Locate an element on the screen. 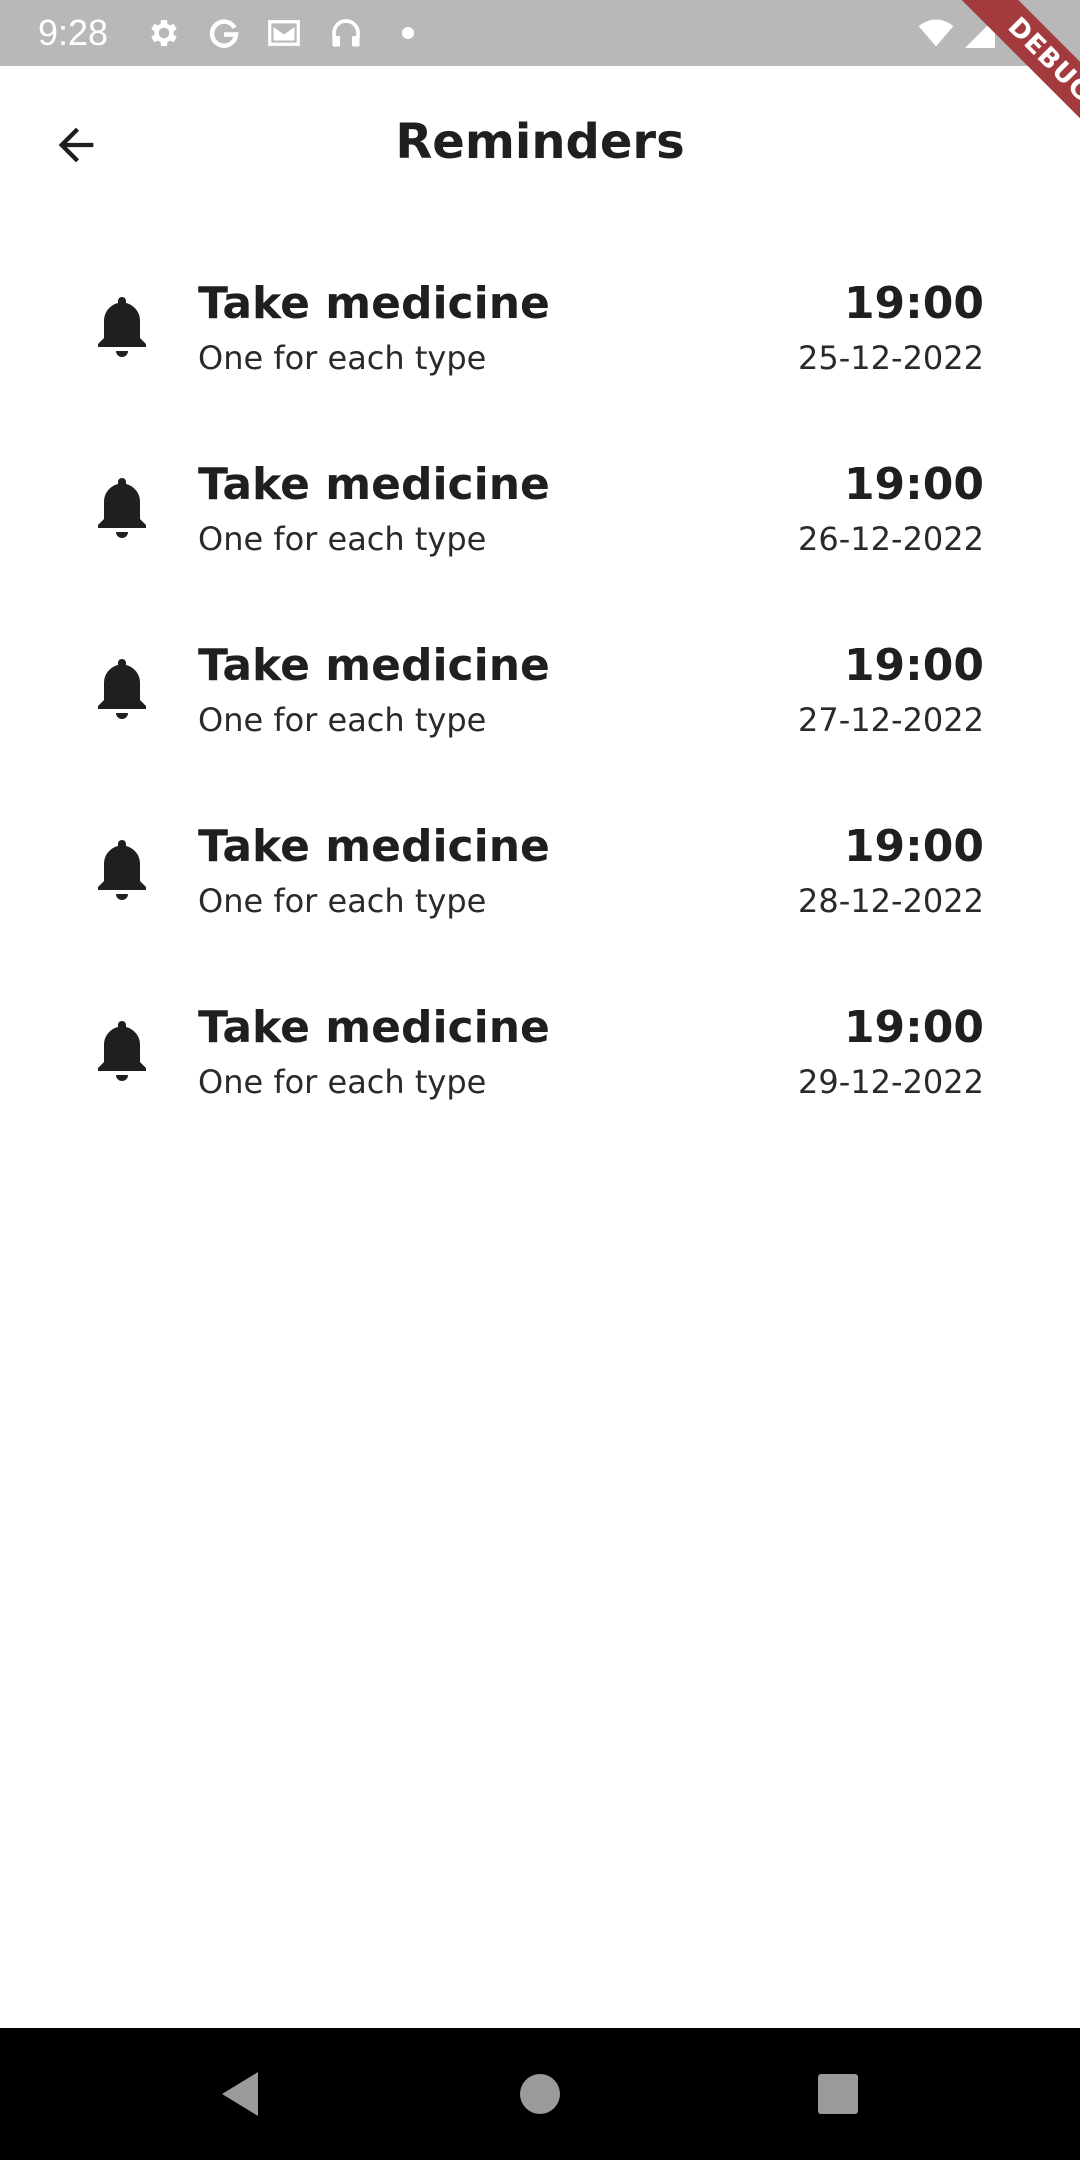  headphones-icon is located at coordinates (346, 33).